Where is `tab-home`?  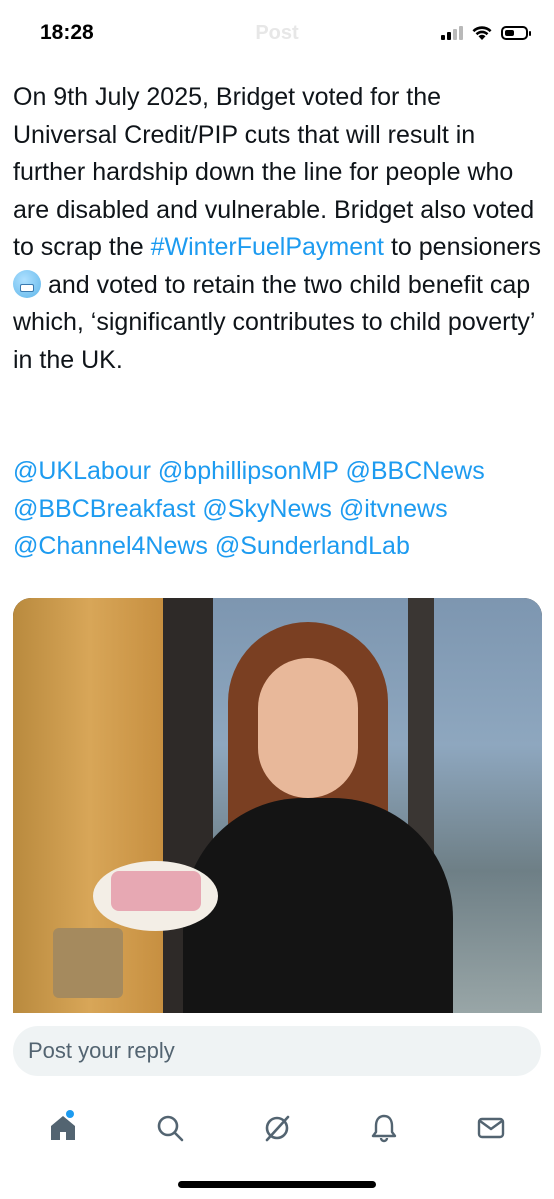 tab-home is located at coordinates (63, 1128).